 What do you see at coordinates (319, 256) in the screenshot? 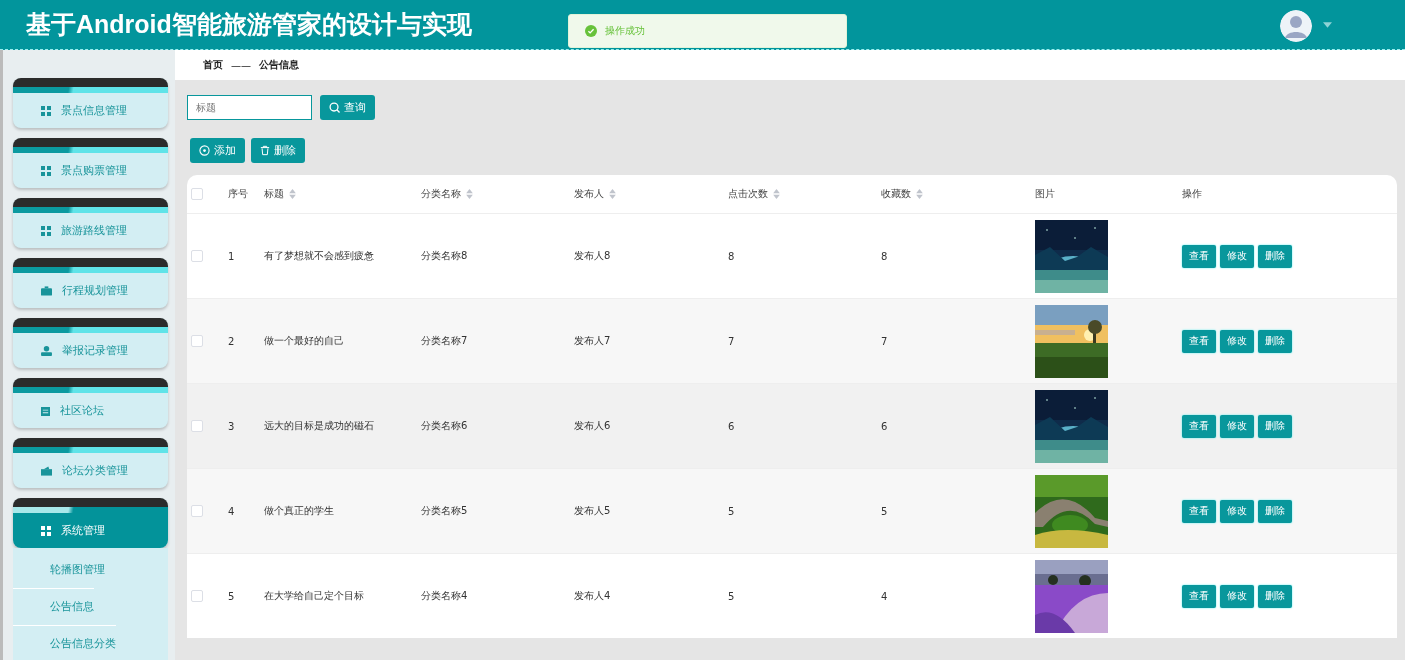
I see `table-cell: 有了梦想就不会感到疲惫` at bounding box center [319, 256].